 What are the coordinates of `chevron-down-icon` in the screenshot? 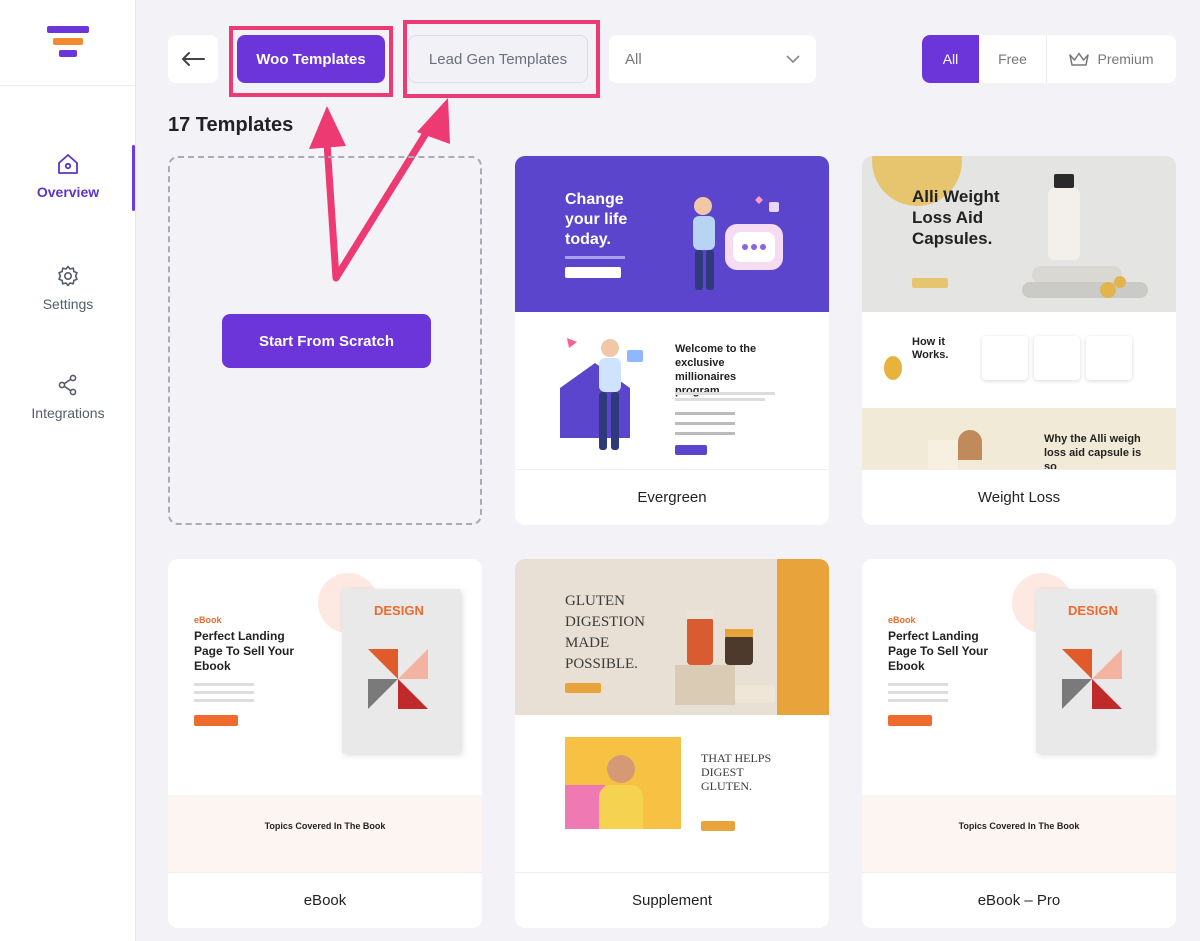 It's located at (793, 59).